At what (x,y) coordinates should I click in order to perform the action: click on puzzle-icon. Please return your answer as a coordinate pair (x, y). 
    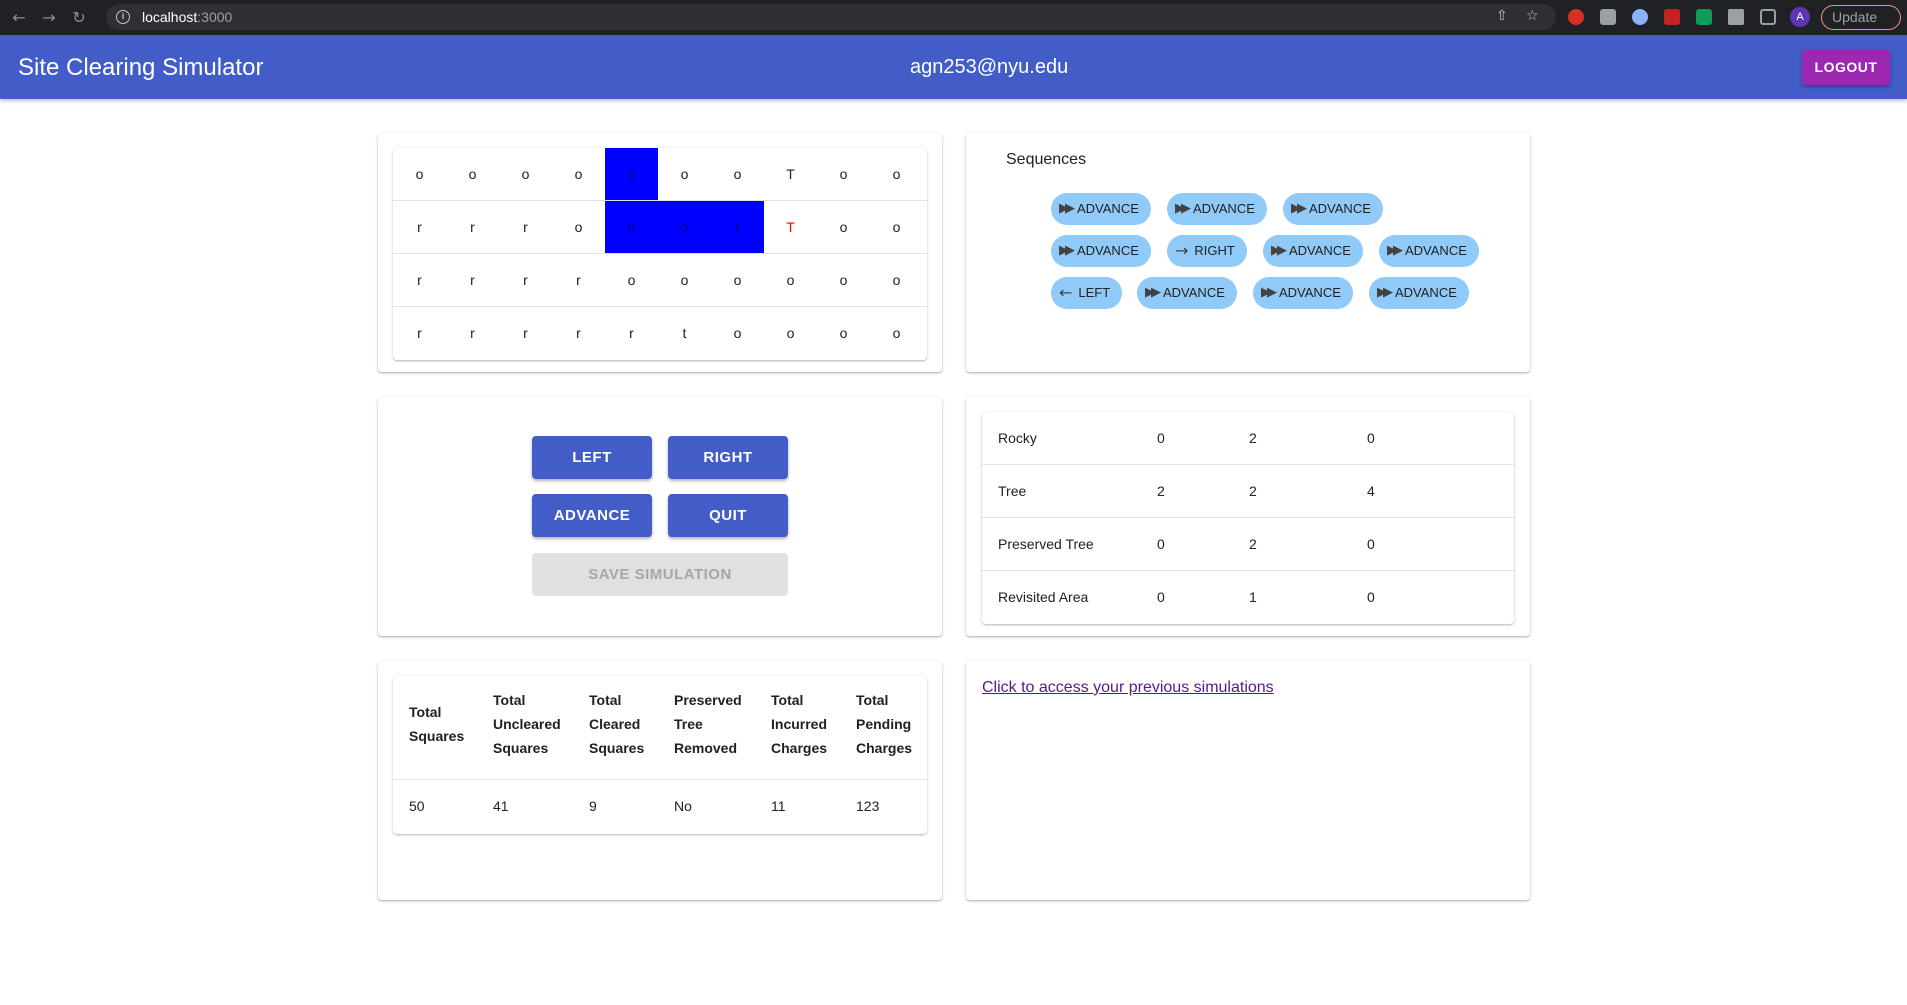
    Looking at the image, I should click on (1736, 17).